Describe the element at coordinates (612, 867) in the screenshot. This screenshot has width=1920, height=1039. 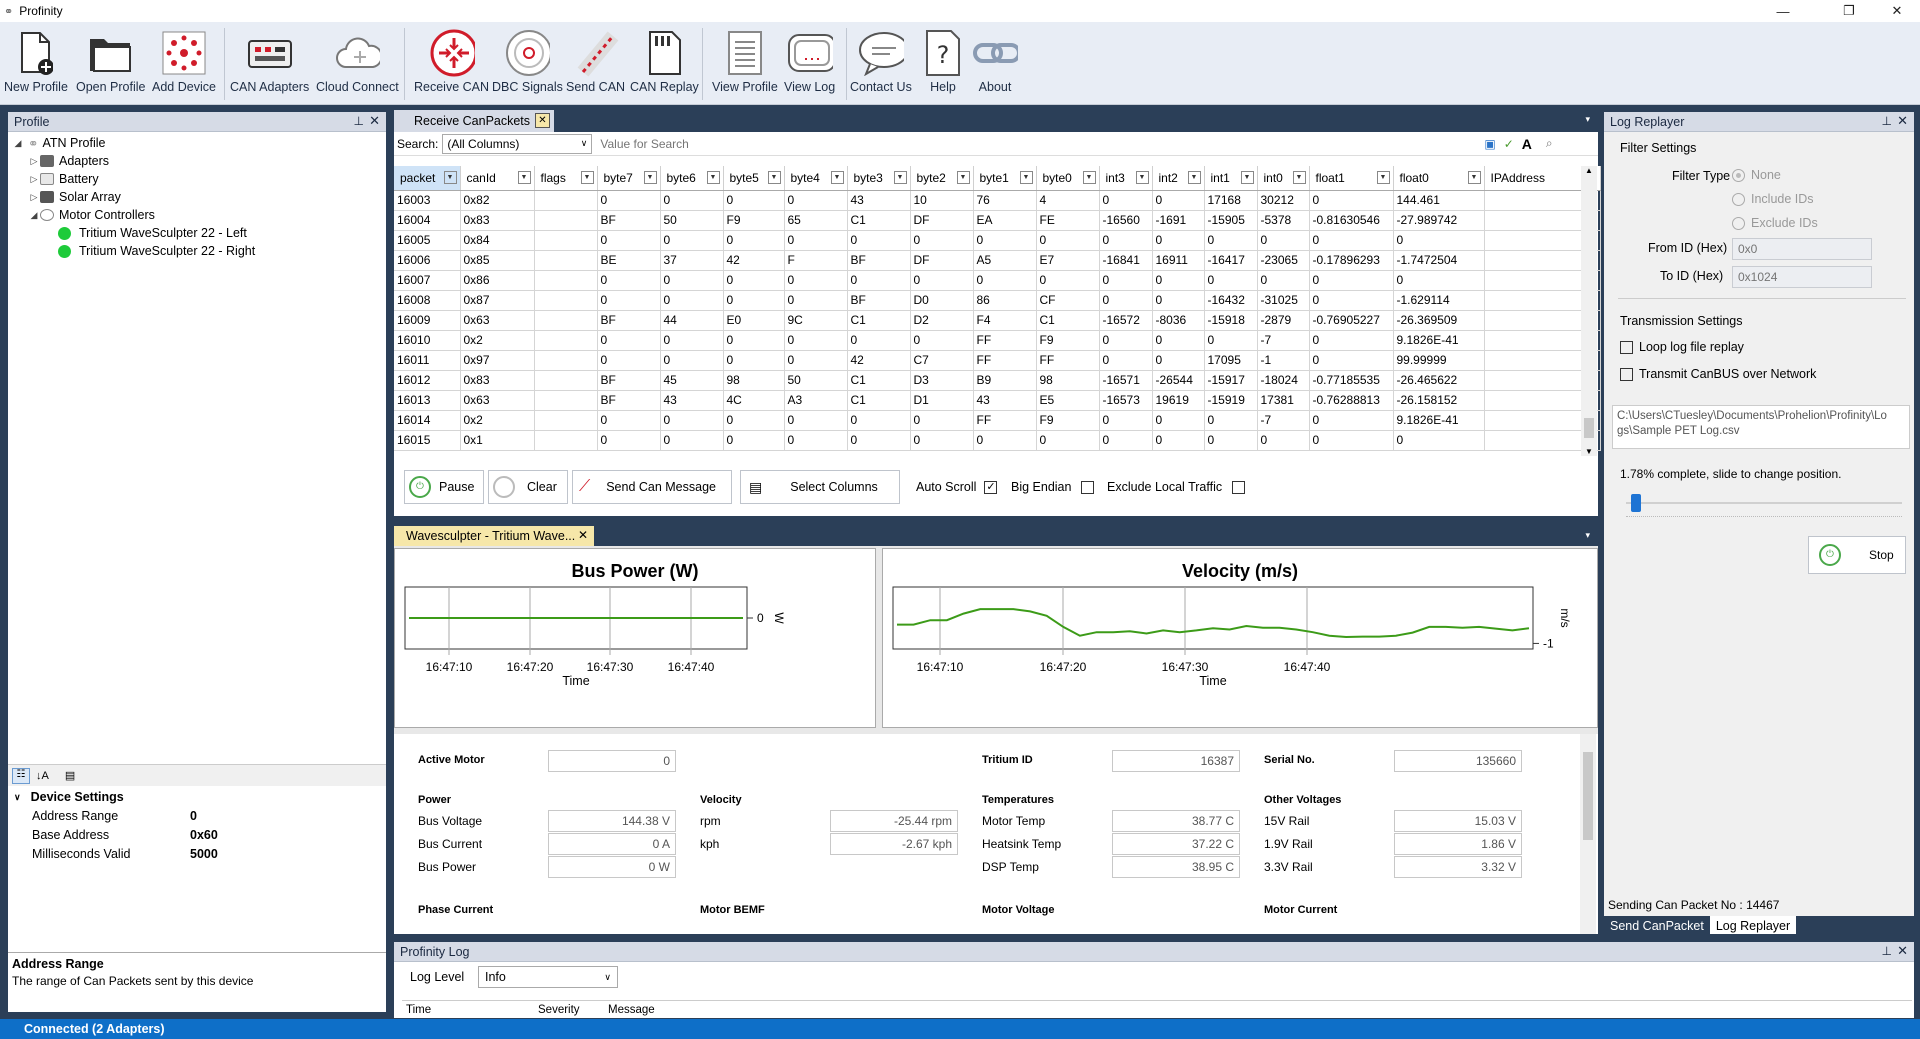
I see `bus-power-field: 0 W` at that location.